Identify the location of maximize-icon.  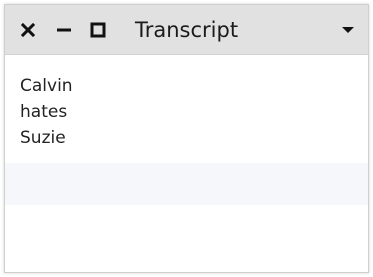
(98, 30).